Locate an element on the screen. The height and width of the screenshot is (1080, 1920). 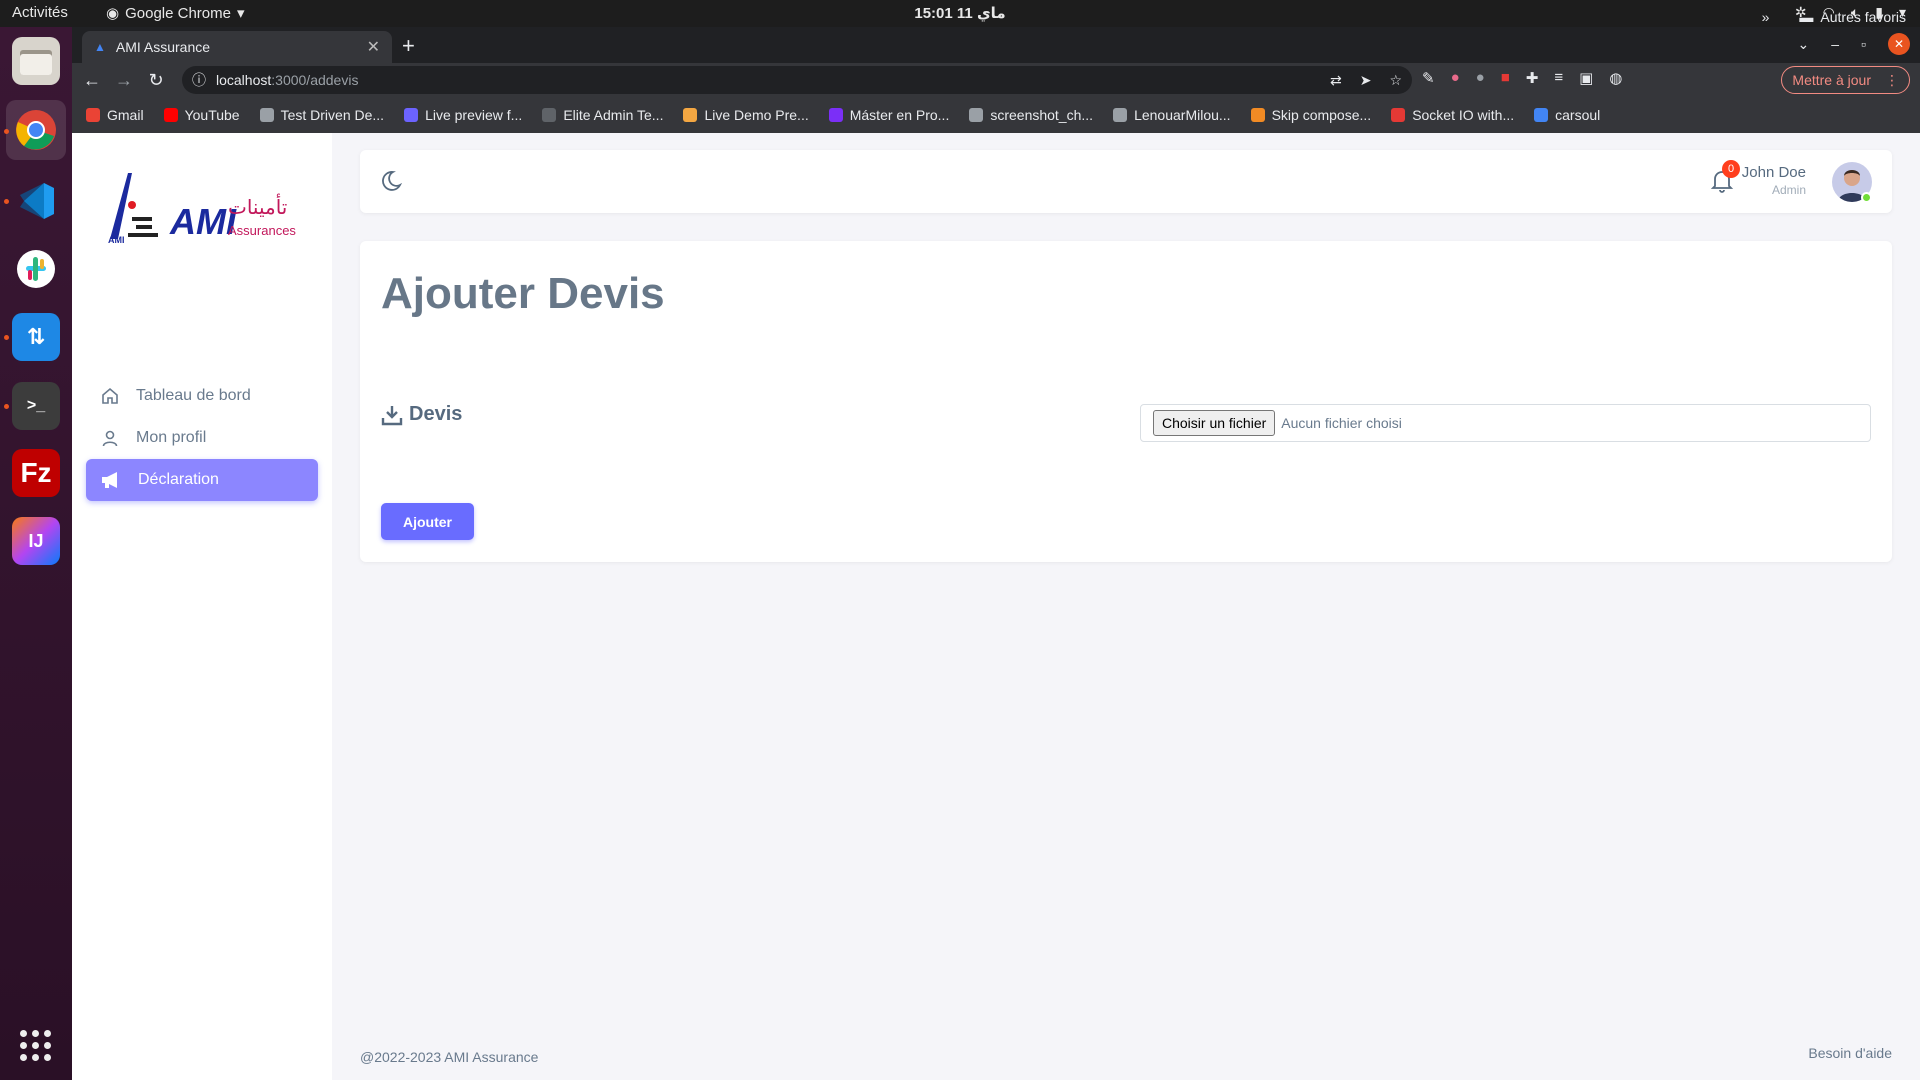
notification-badge: 0 is located at coordinates (1731, 169).